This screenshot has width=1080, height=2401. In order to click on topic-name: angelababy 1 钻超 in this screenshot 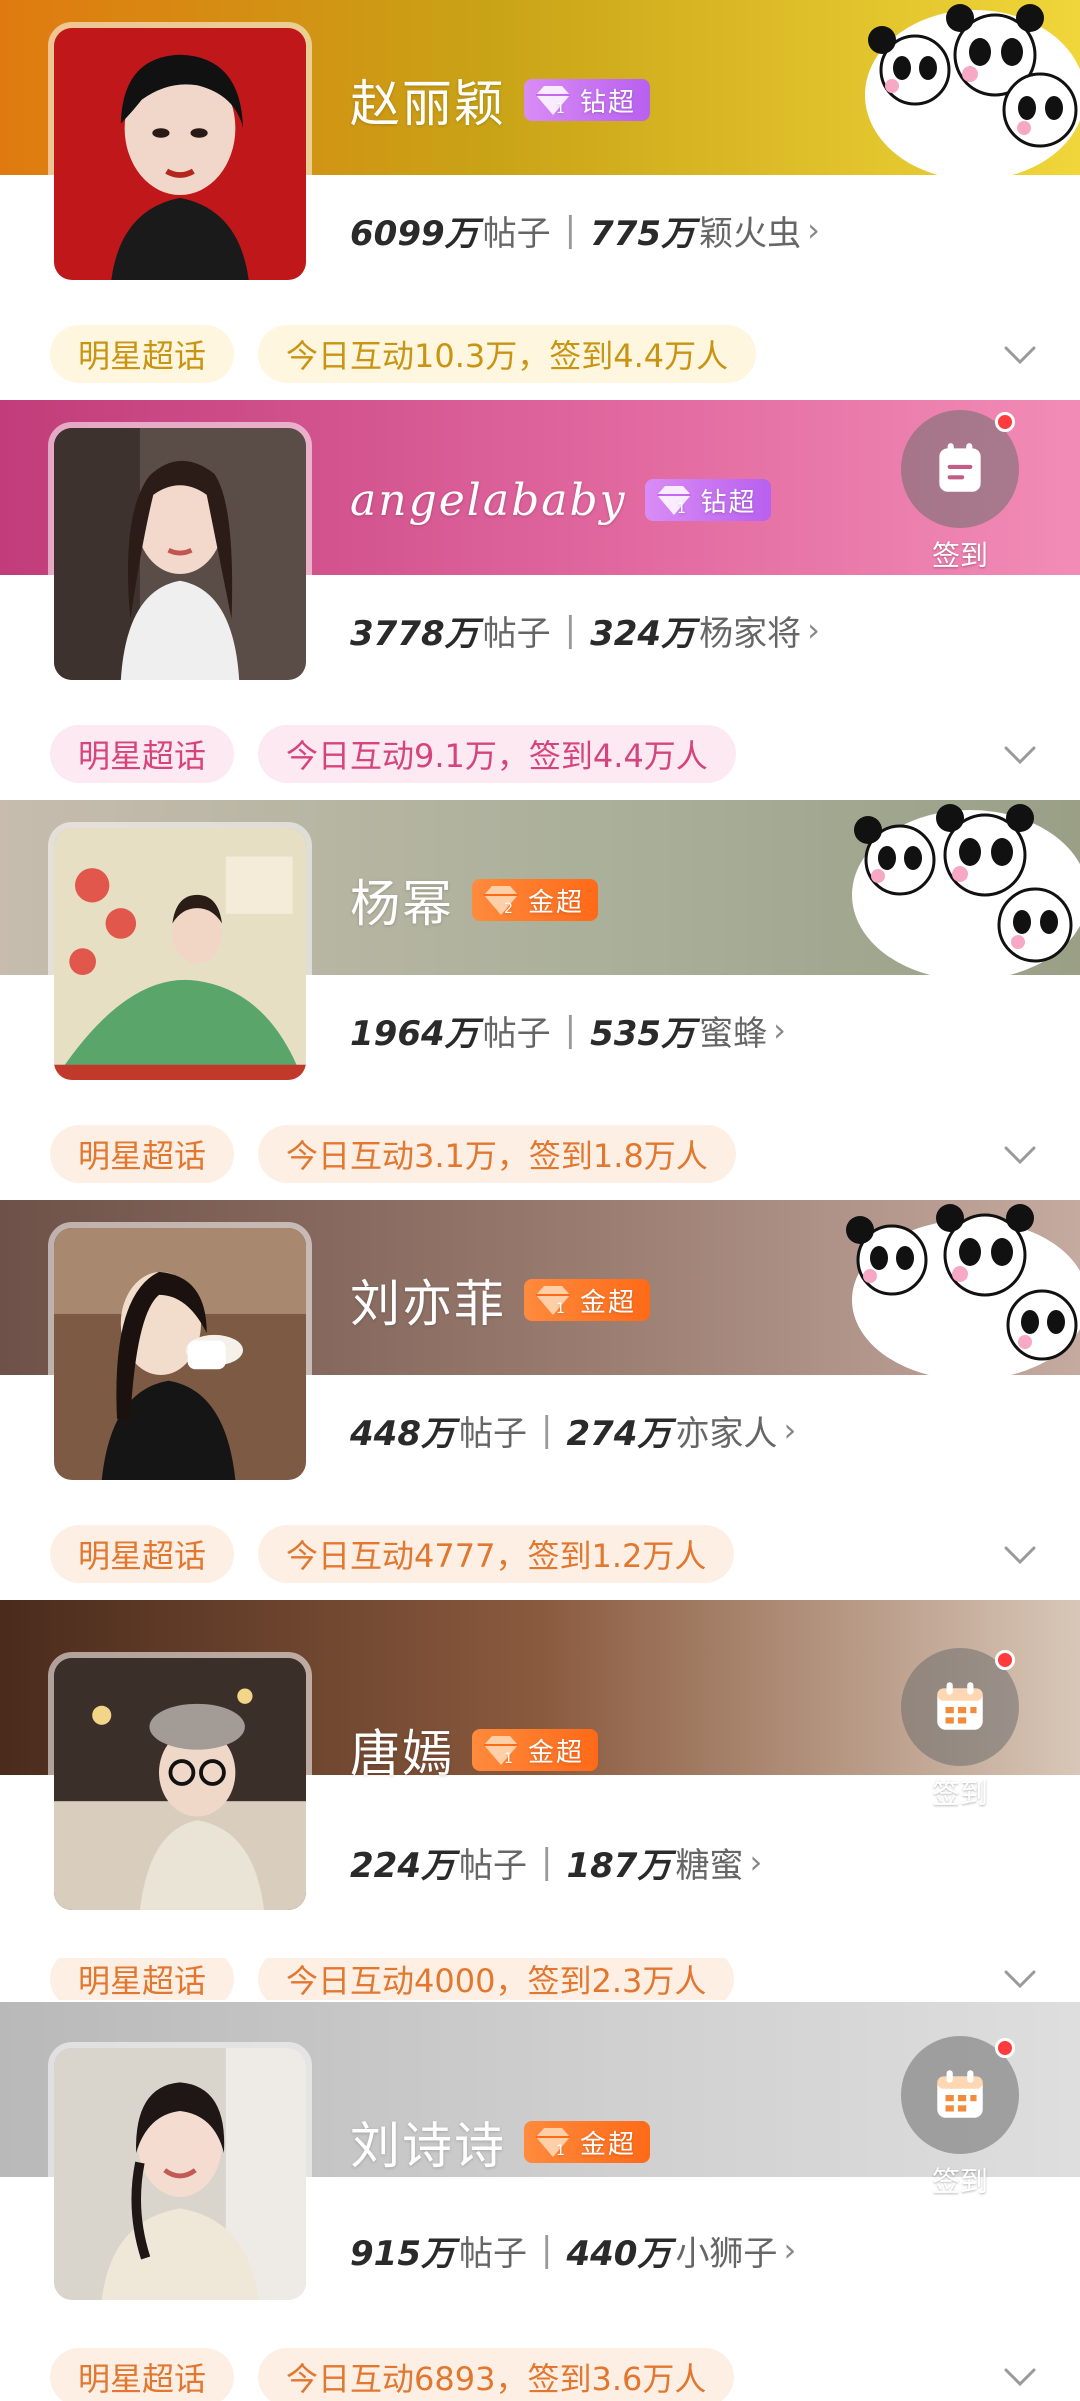, I will do `click(560, 500)`.